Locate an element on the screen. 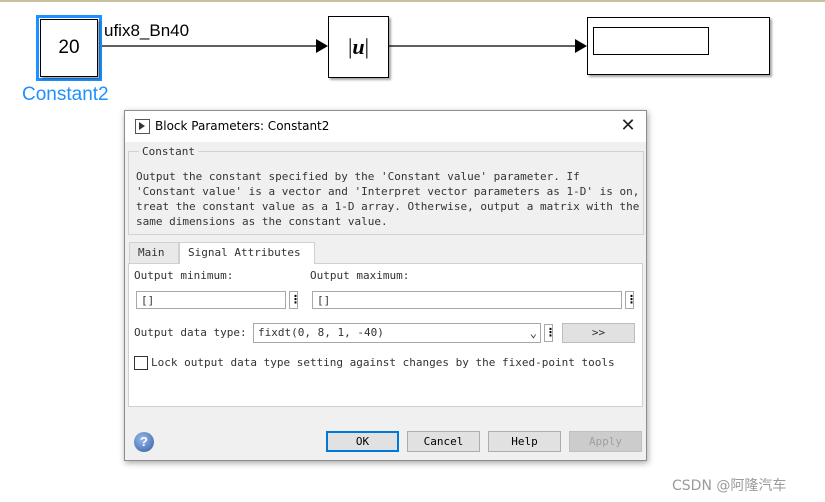  output-minimum-label: Output minimum: is located at coordinates (184, 275).